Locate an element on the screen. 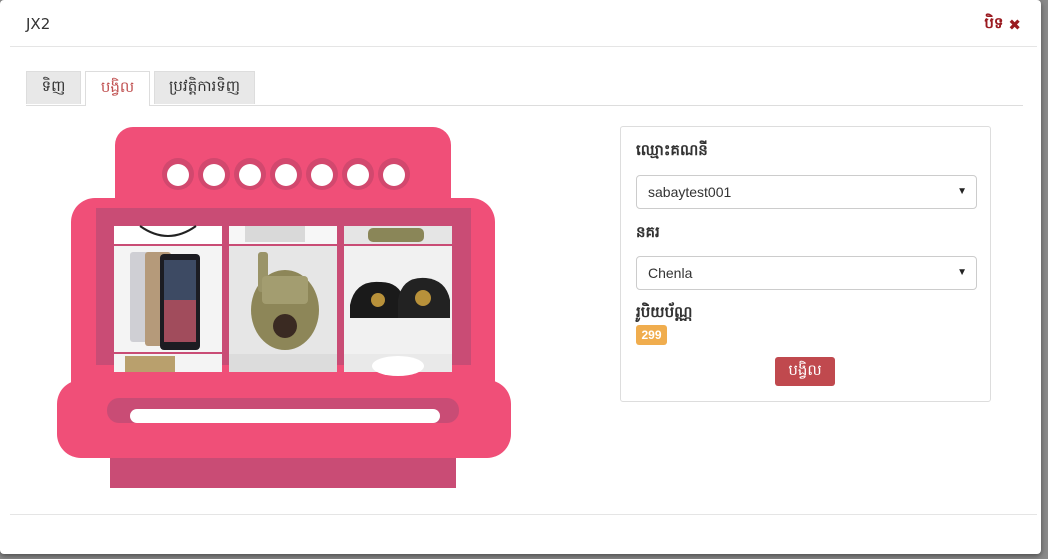 This screenshot has width=1048, height=559. account-label: ឈ្មោះគណនី is located at coordinates (672, 150).